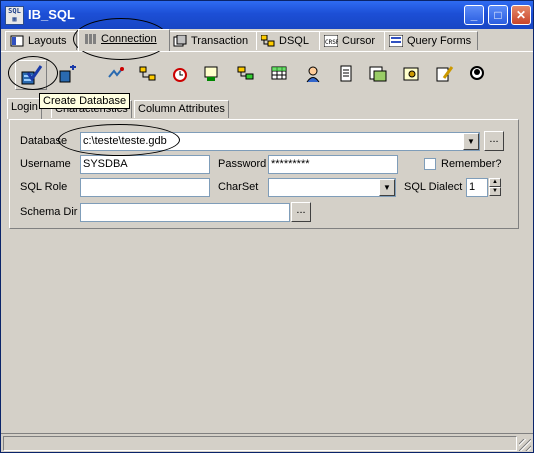  Describe the element at coordinates (430, 164) in the screenshot. I see `remember-checkbox` at that location.